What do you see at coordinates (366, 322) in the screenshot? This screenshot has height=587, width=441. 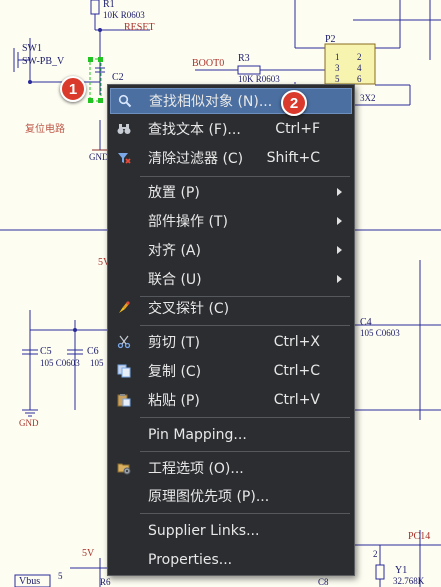 I see `c4-designator: C4` at bounding box center [366, 322].